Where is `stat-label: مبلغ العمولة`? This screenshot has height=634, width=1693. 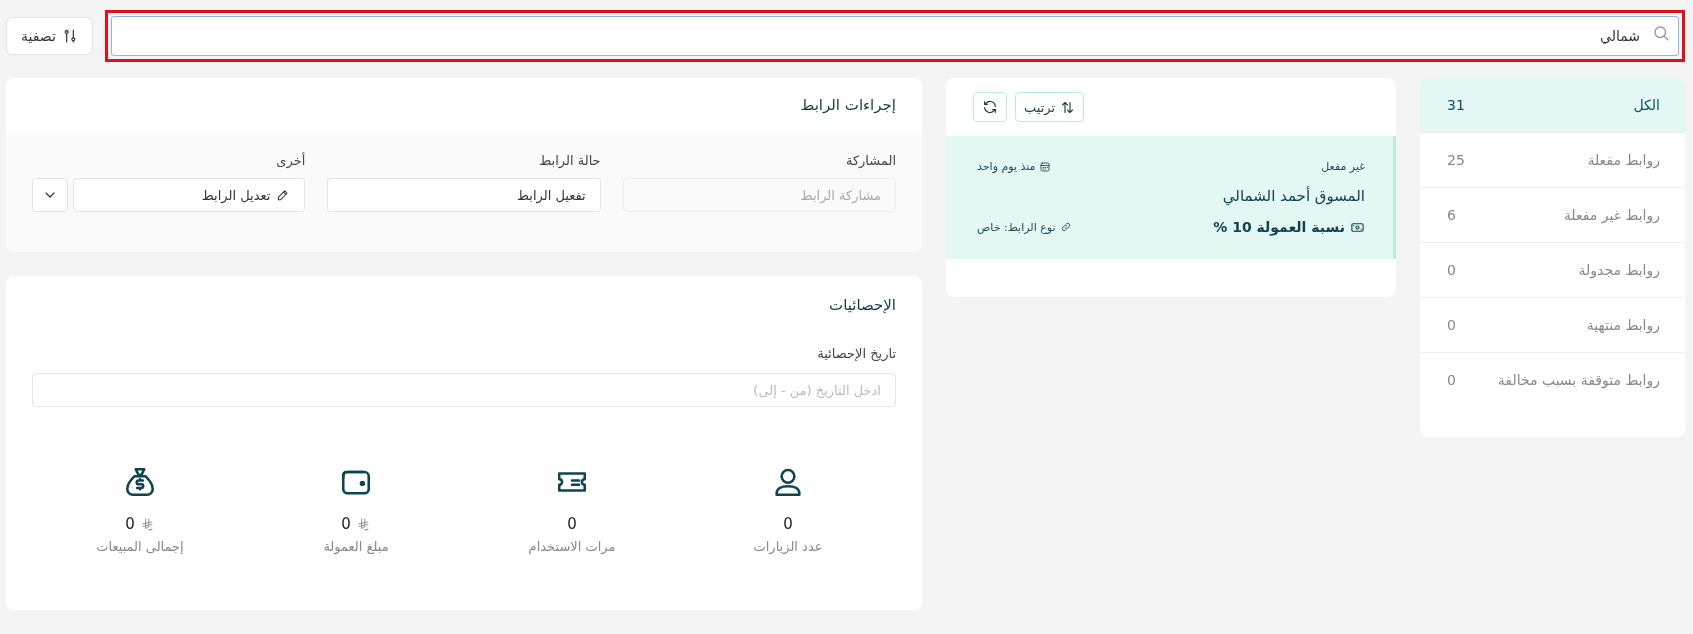
stat-label: مبلغ العمولة is located at coordinates (356, 546).